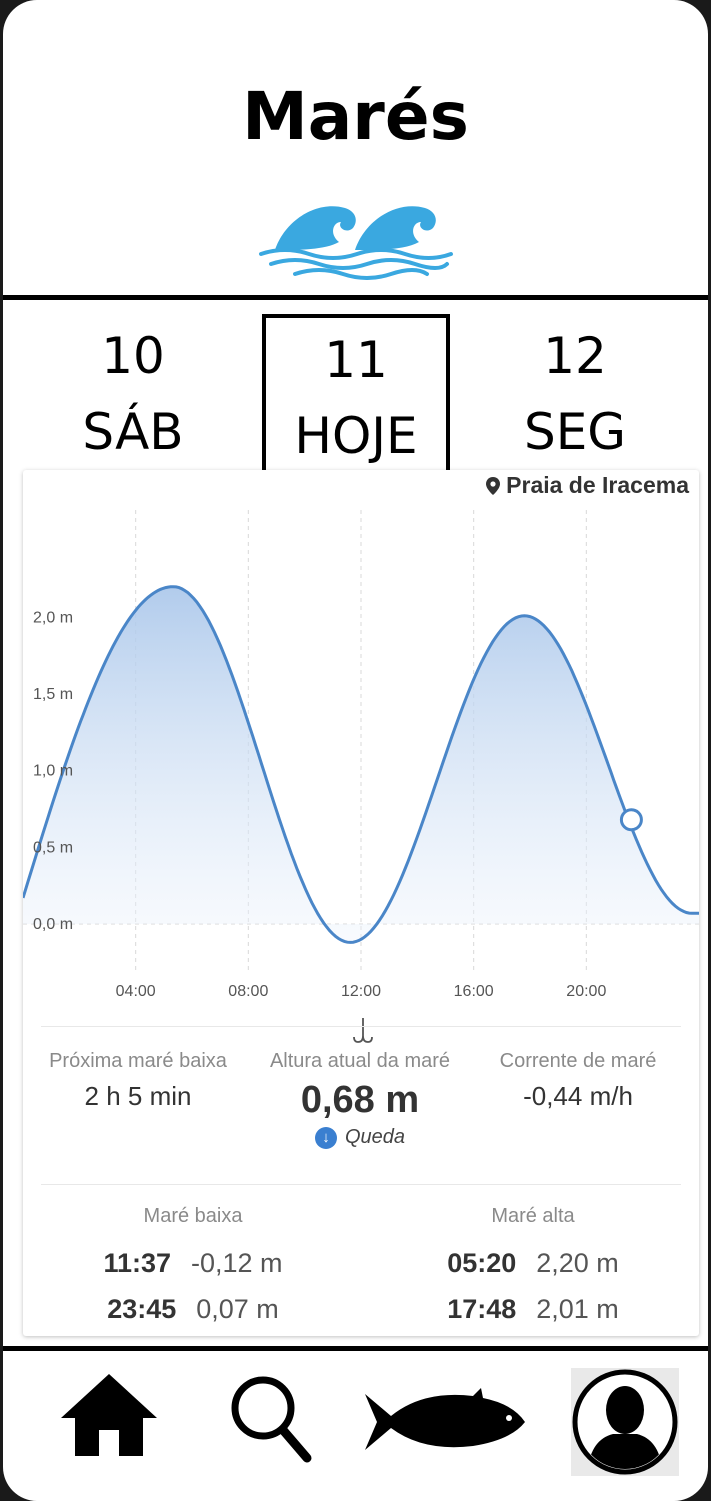 This screenshot has height=1501, width=711. I want to click on bottom-nav, so click(355, 1422).